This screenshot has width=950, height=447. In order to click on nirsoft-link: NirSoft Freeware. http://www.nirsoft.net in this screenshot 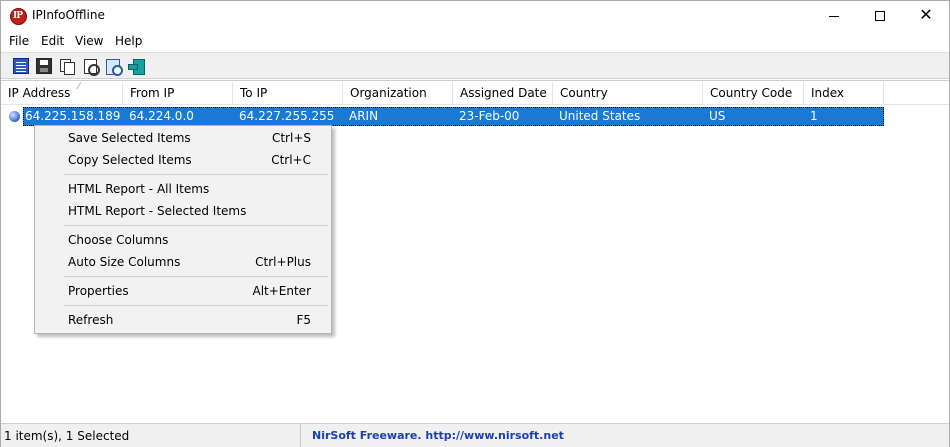, I will do `click(438, 435)`.